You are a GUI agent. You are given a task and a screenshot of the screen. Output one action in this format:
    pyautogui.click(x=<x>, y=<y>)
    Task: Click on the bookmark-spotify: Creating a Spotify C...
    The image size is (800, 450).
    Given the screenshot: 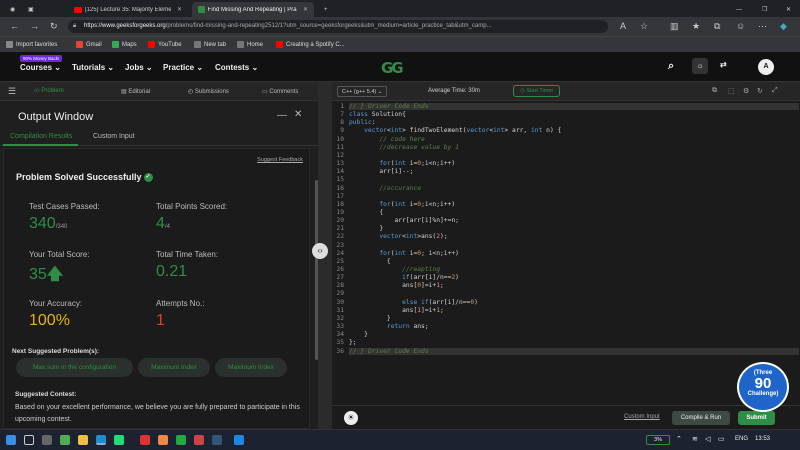 What is the action you would take?
    pyautogui.click(x=310, y=44)
    